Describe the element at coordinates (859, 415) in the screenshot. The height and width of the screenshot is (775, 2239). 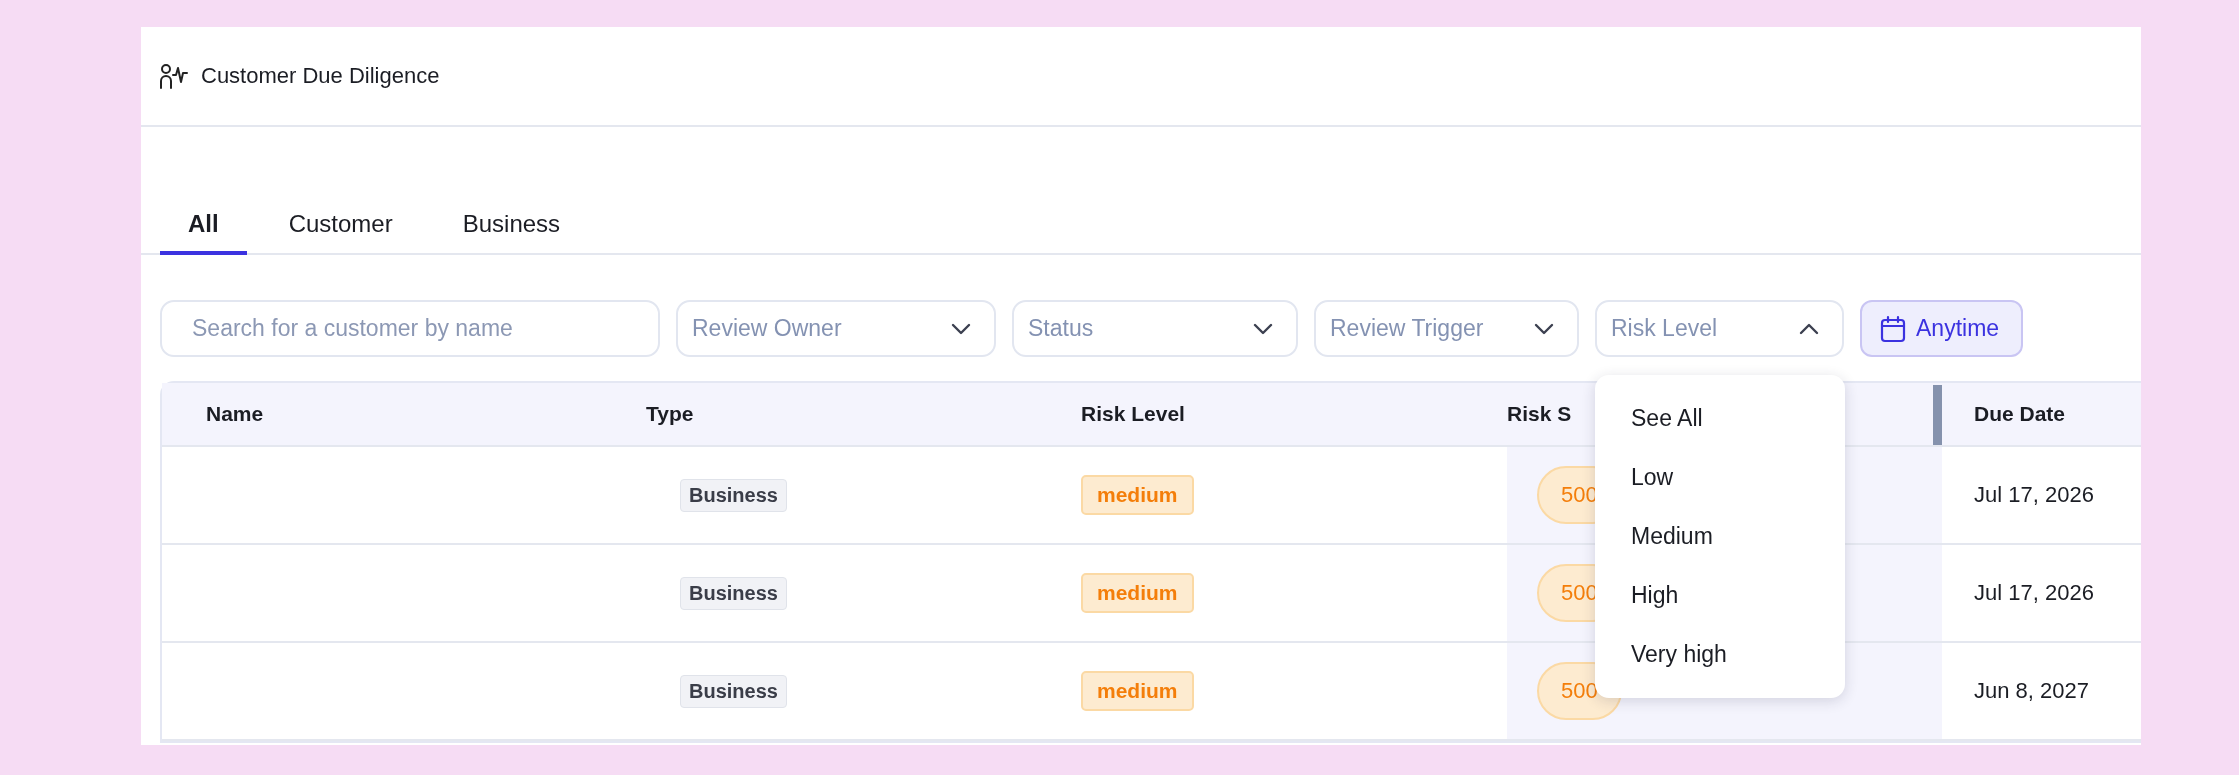
I see `column-header: Type` at that location.